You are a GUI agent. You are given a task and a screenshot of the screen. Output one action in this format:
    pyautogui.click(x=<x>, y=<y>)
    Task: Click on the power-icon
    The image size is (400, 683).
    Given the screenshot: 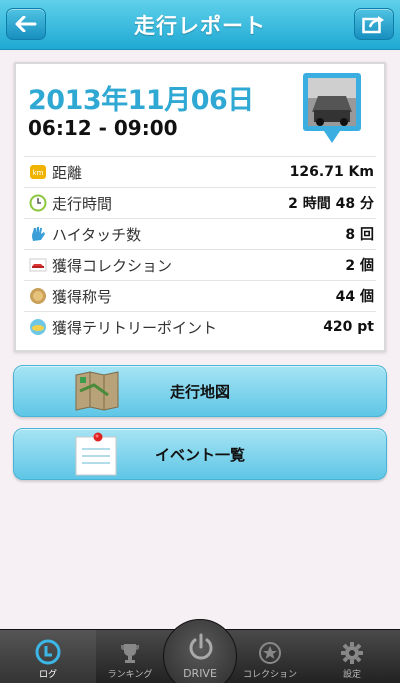 What is the action you would take?
    pyautogui.click(x=201, y=646)
    